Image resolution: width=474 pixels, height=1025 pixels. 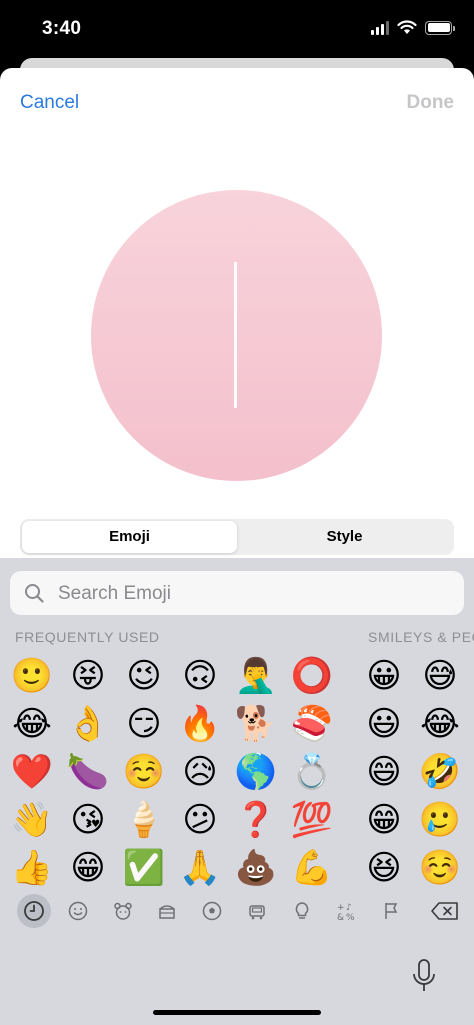 I want to click on emoji-key: 😏, so click(x=144, y=724).